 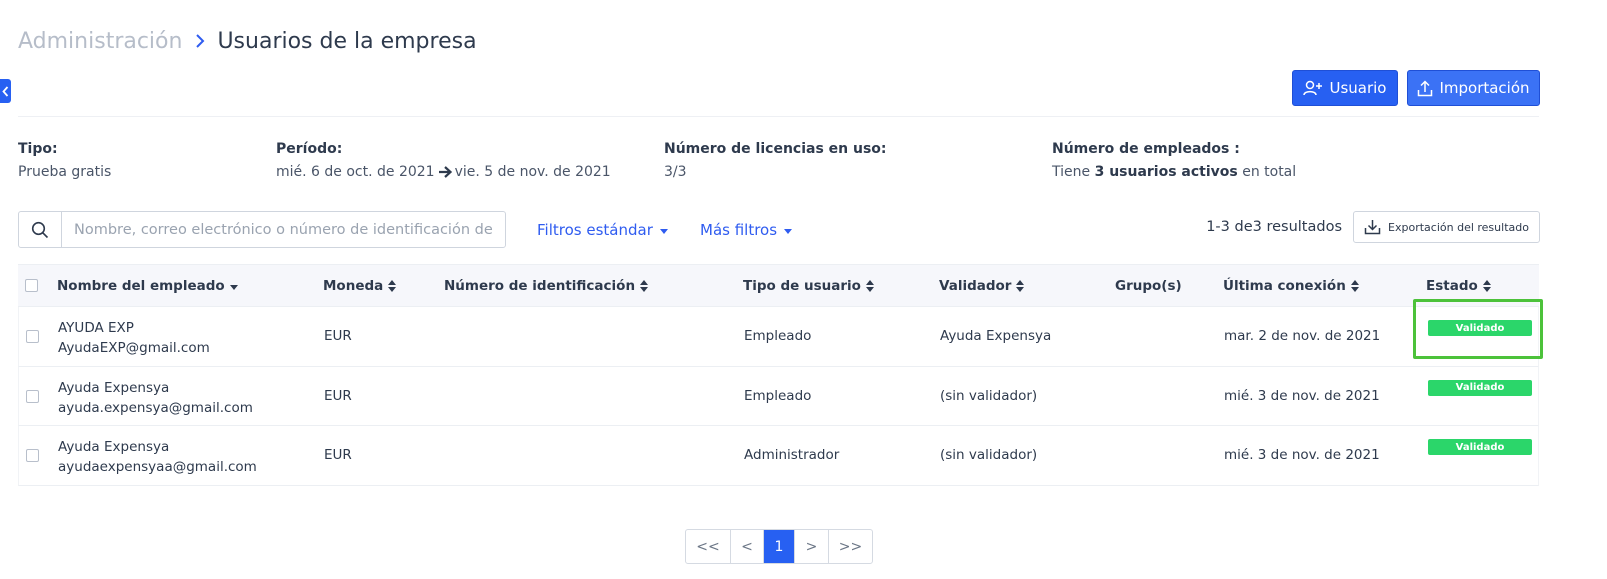 What do you see at coordinates (1313, 88) in the screenshot?
I see `add-user-icon` at bounding box center [1313, 88].